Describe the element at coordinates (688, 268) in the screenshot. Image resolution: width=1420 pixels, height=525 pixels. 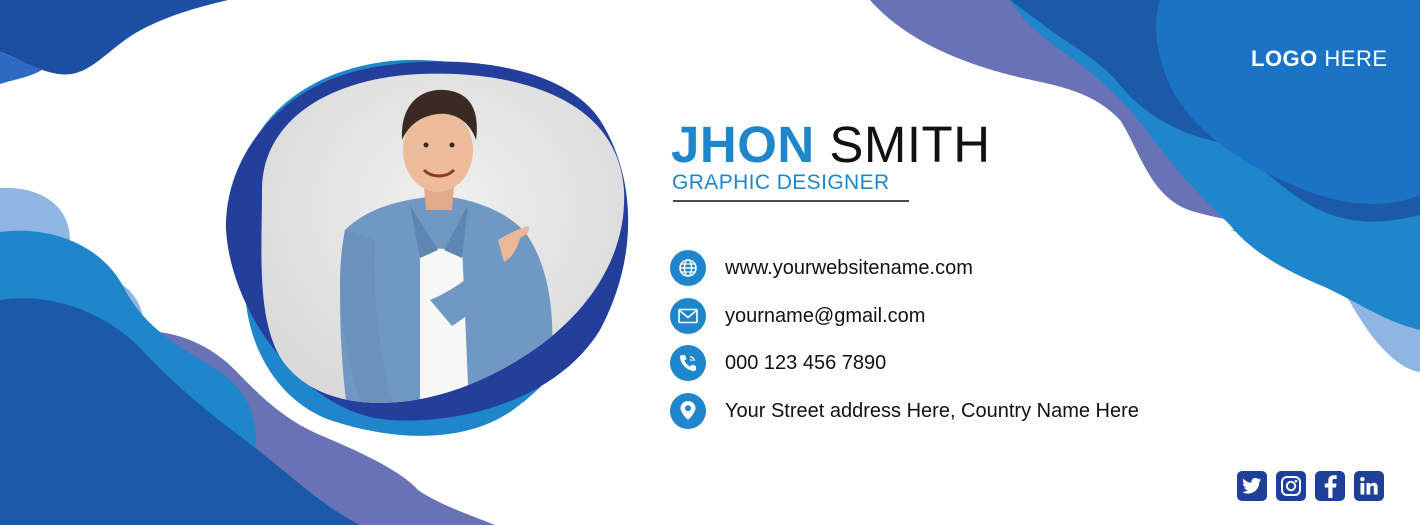
I see `globe-icon` at that location.